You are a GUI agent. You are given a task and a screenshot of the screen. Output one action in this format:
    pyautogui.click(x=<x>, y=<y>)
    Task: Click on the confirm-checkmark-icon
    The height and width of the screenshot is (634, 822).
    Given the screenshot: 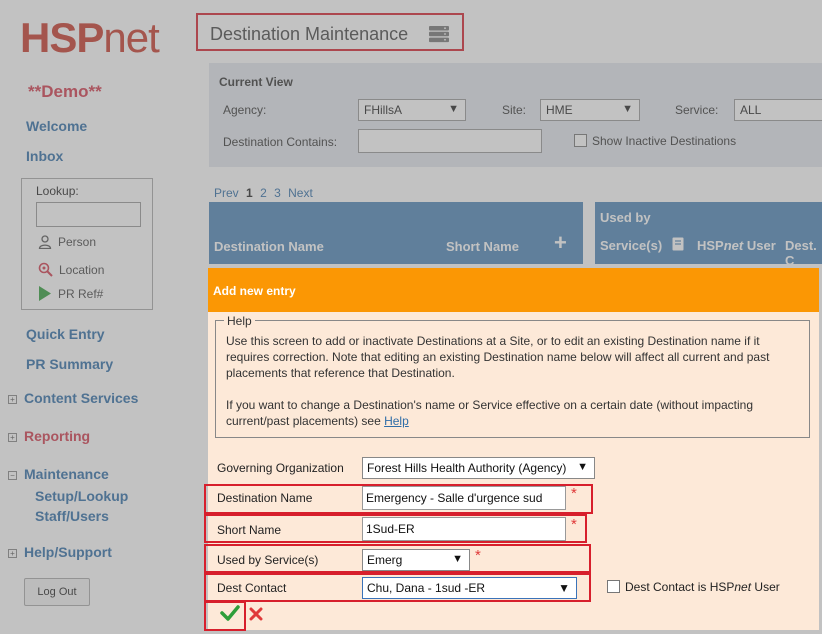 What is the action you would take?
    pyautogui.click(x=230, y=613)
    